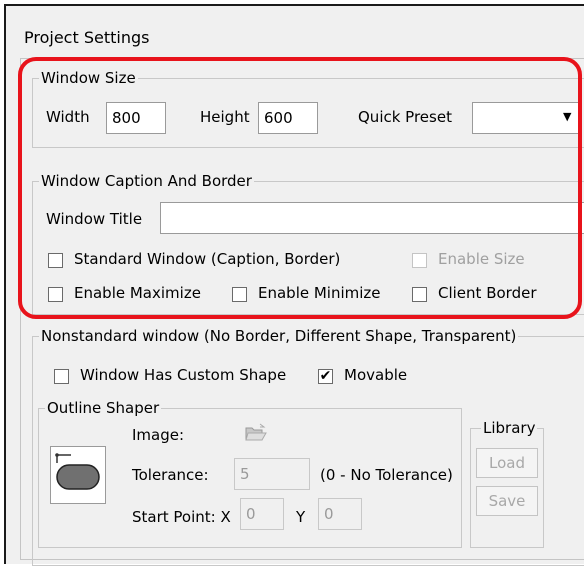  What do you see at coordinates (507, 501) in the screenshot?
I see `save-button: Save` at bounding box center [507, 501].